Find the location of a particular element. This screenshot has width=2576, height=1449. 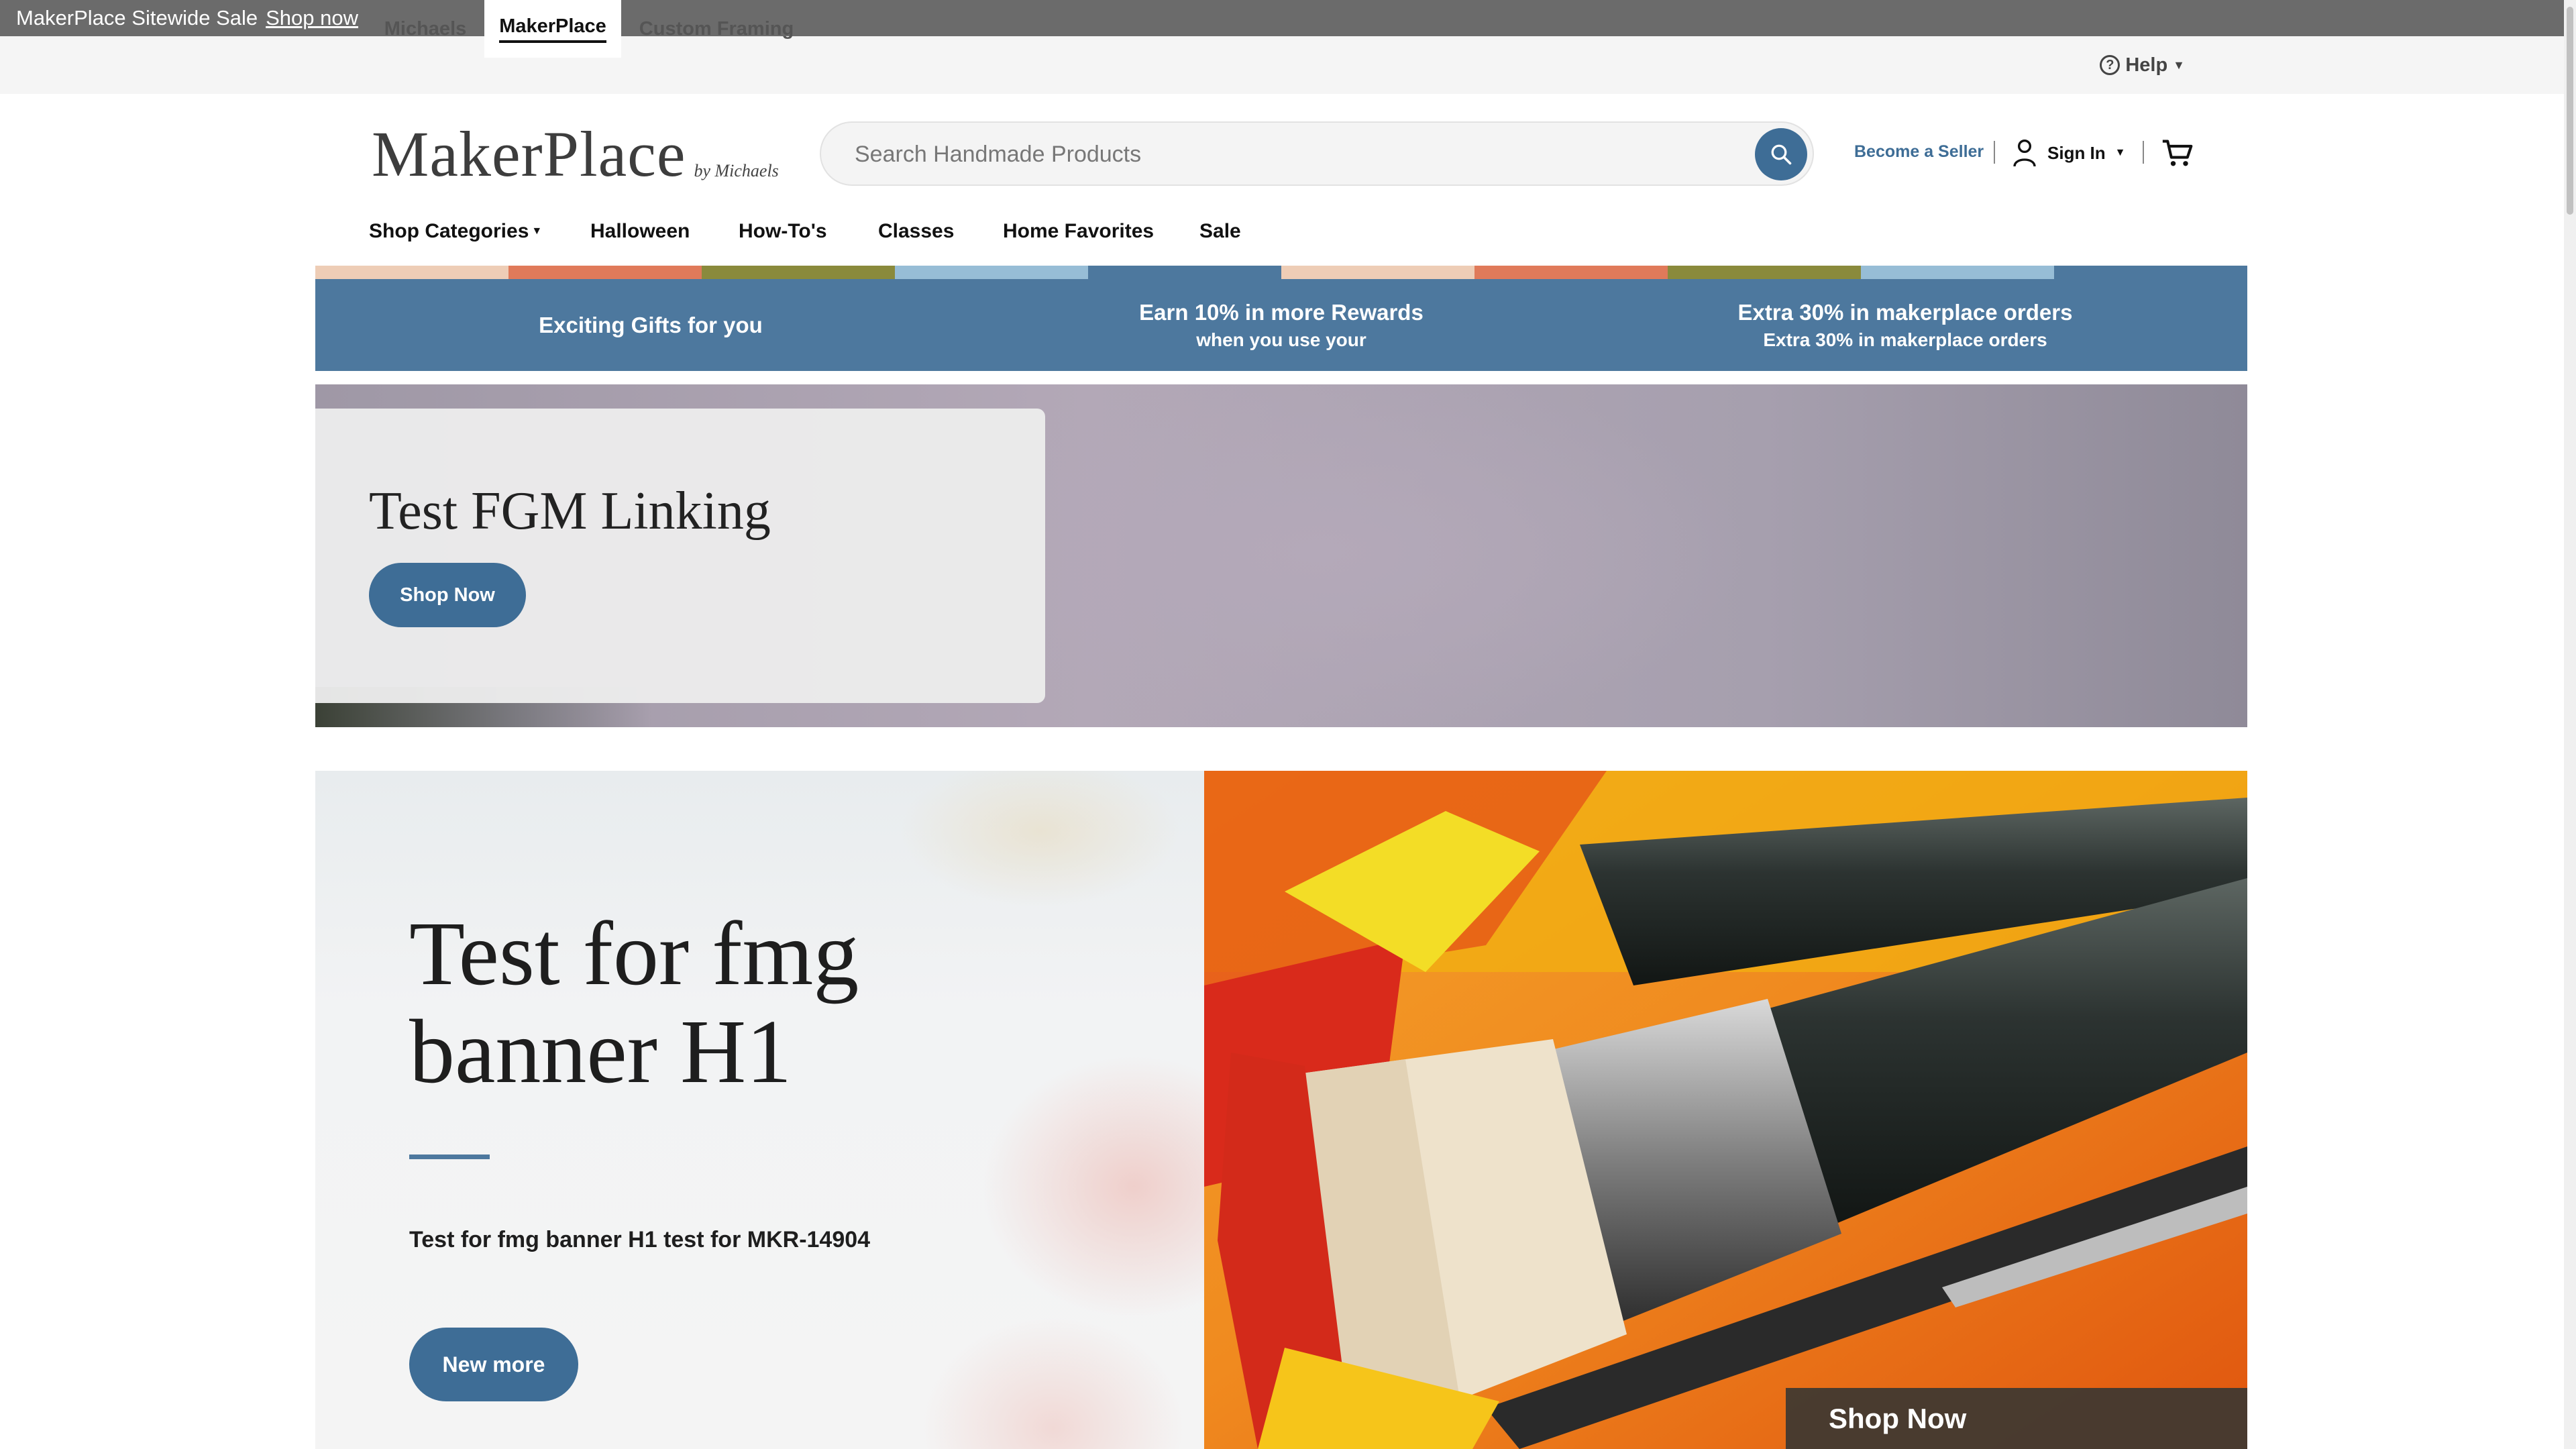

nav-classes: Classes is located at coordinates (916, 231).